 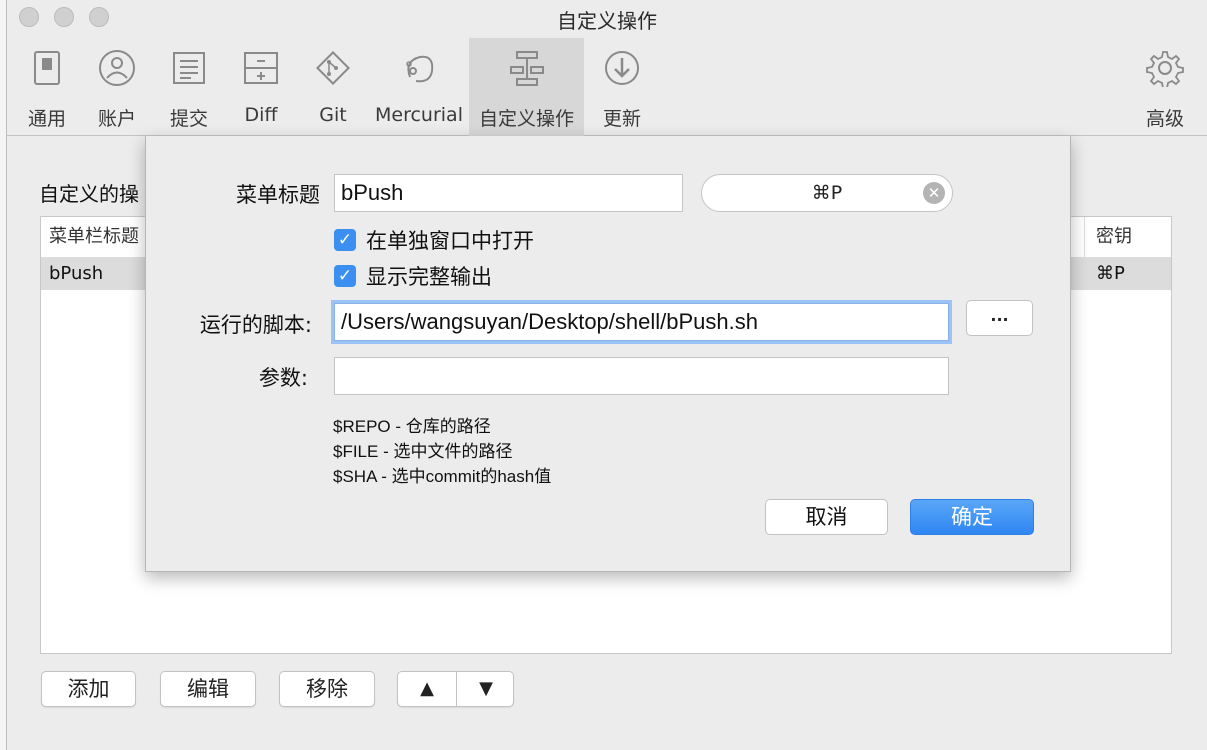 I want to click on commit-icon, so click(x=189, y=68).